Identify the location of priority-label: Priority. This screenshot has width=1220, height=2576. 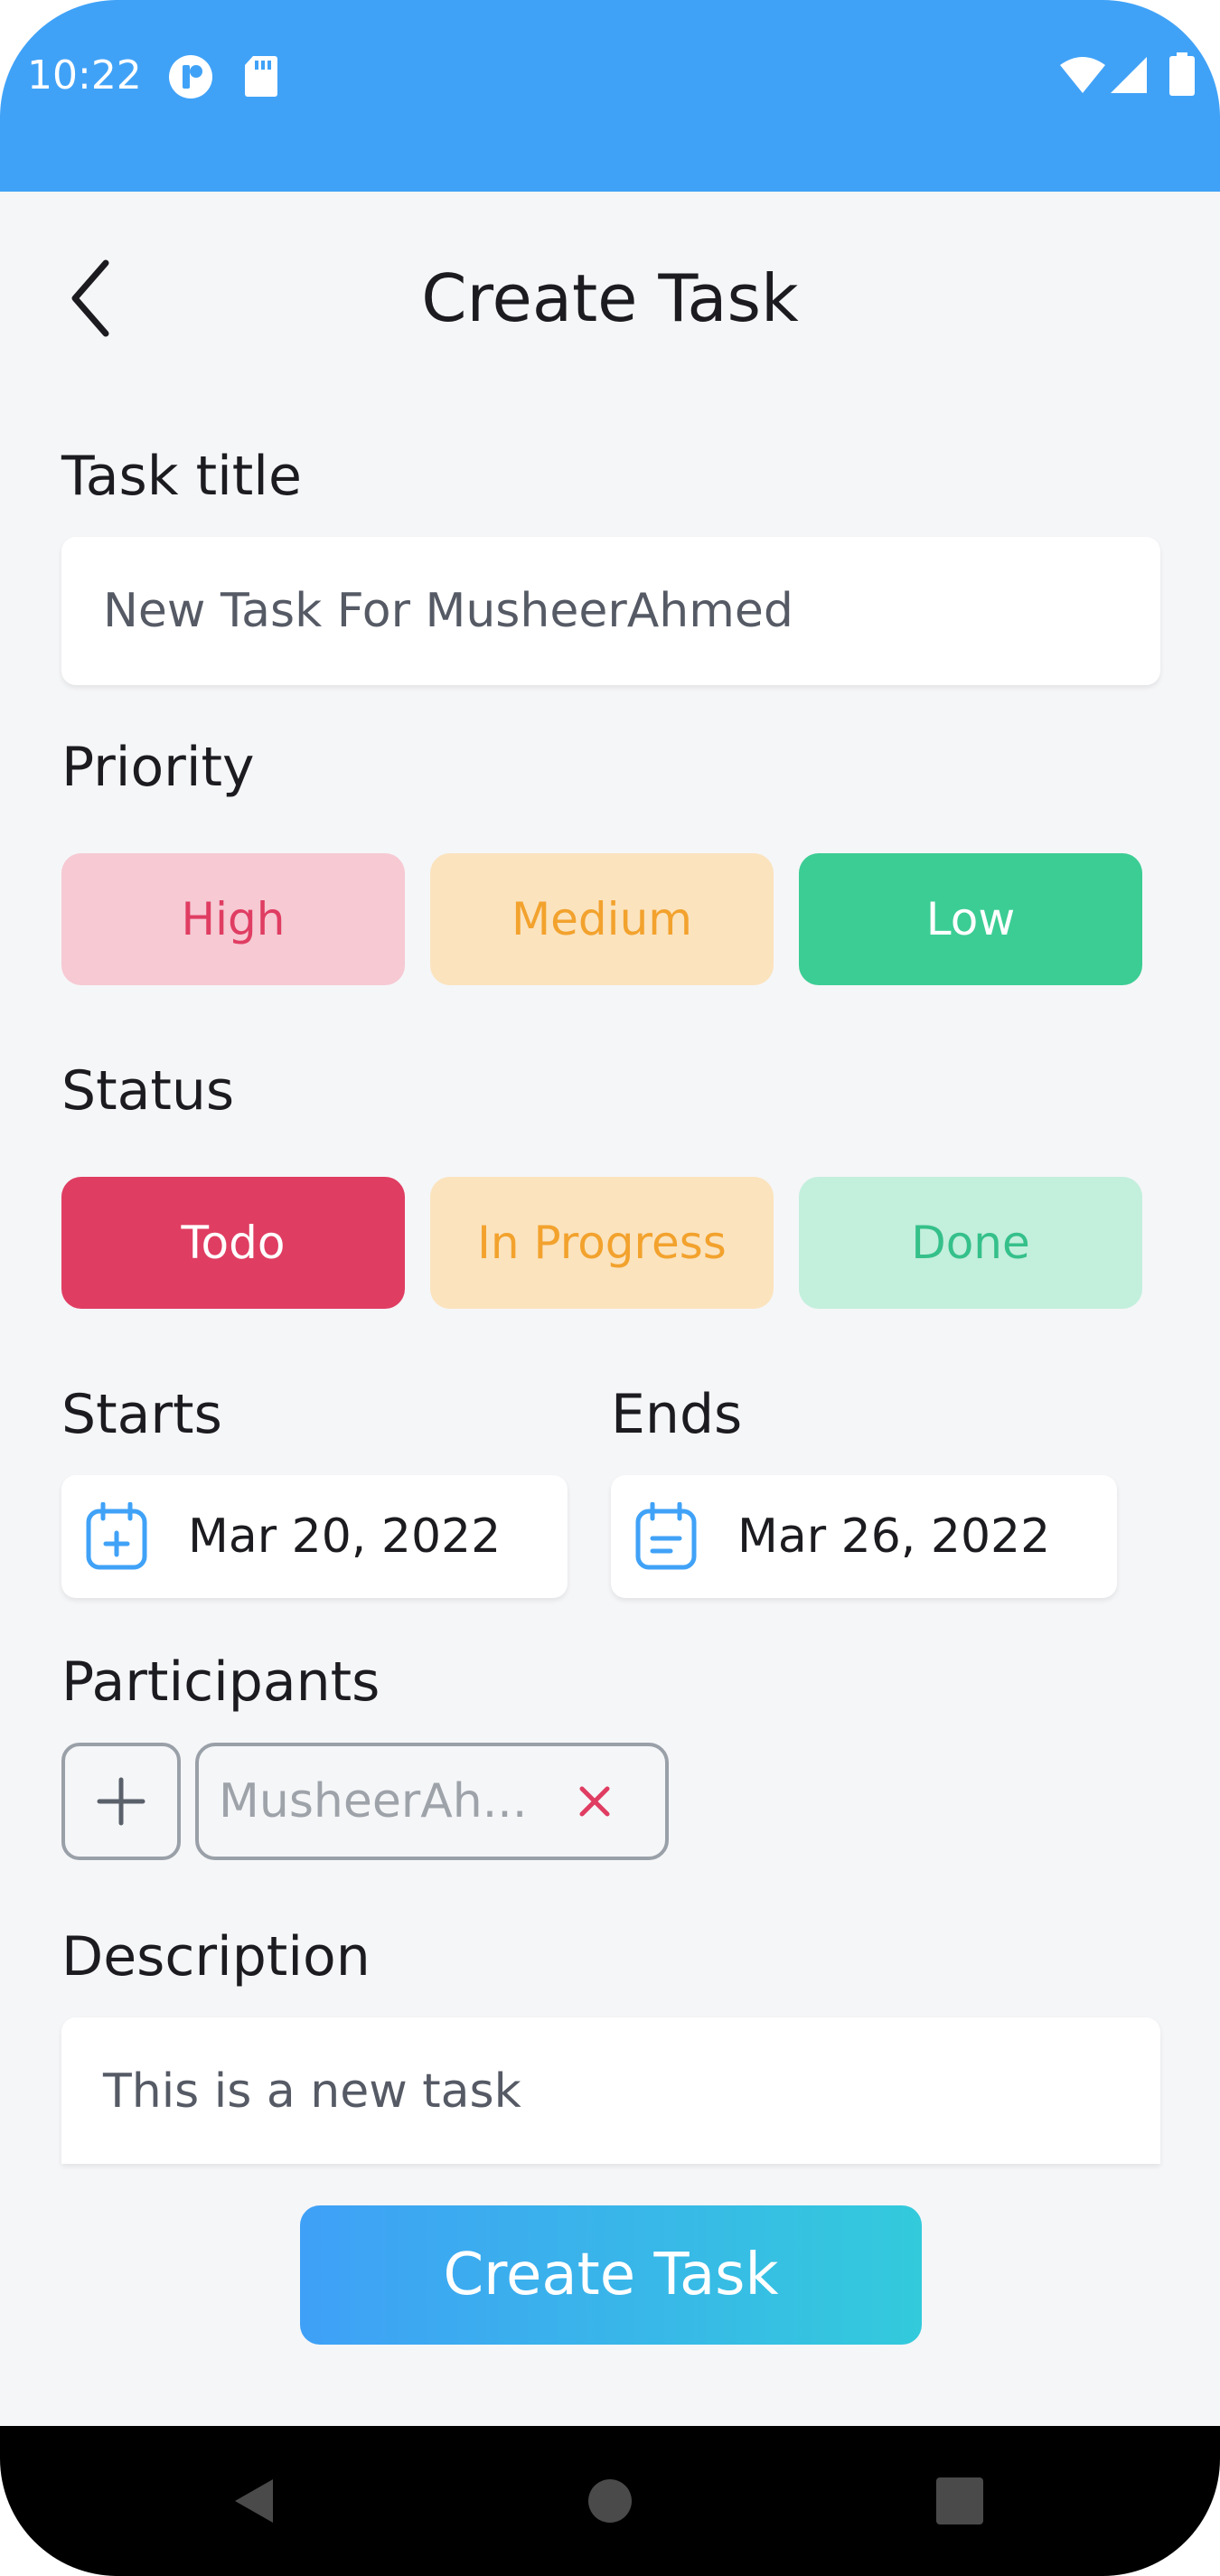
(158, 768).